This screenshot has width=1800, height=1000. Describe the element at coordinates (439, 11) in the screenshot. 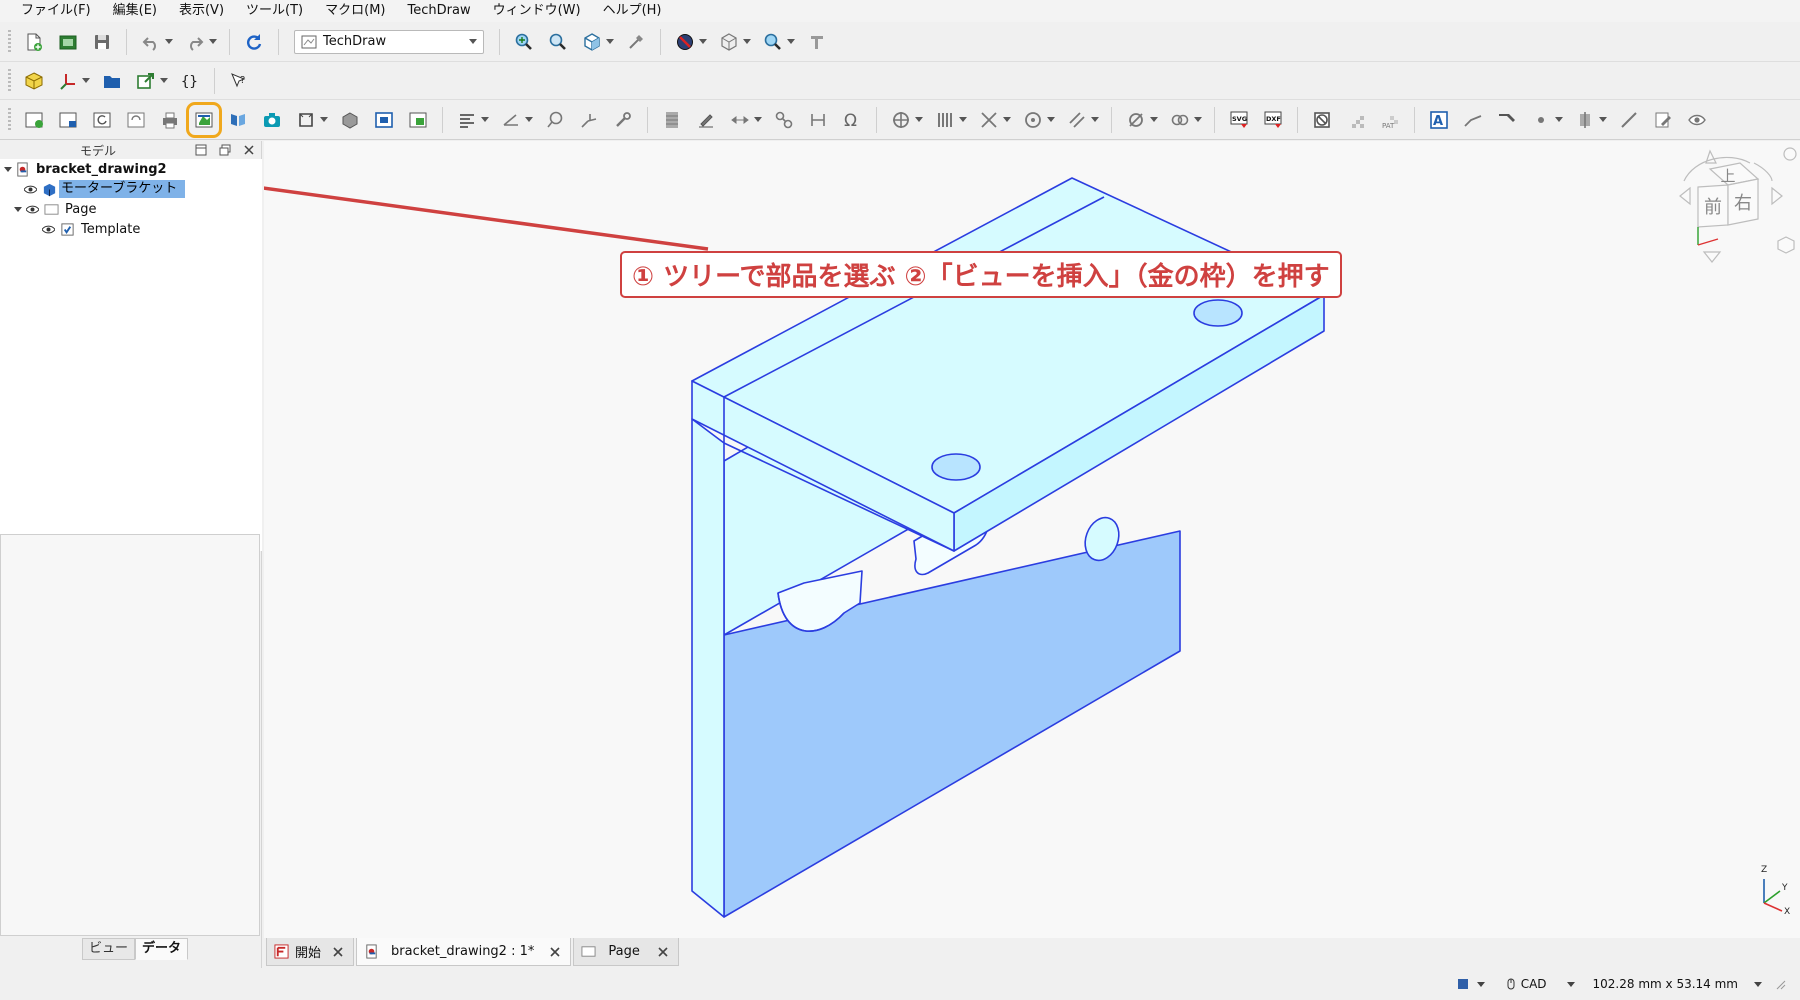

I see `menu-techdraw: TechDraw` at that location.